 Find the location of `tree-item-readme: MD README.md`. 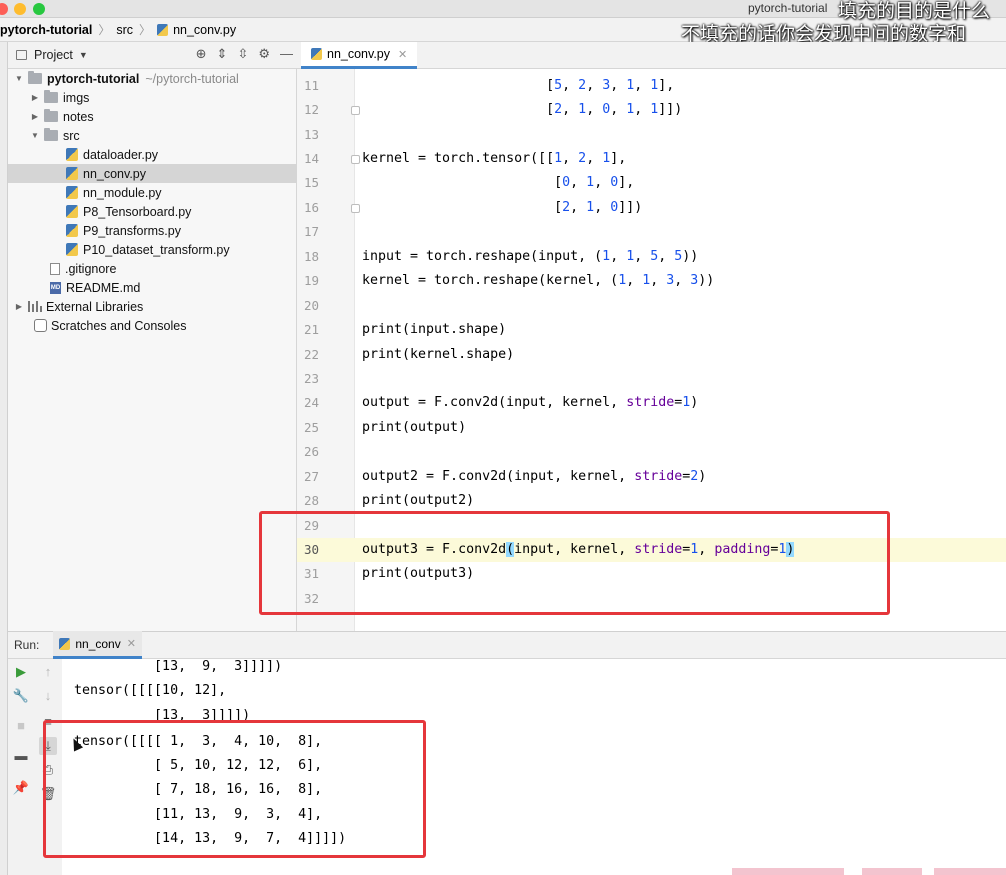

tree-item-readme: MD README.md is located at coordinates (152, 287).